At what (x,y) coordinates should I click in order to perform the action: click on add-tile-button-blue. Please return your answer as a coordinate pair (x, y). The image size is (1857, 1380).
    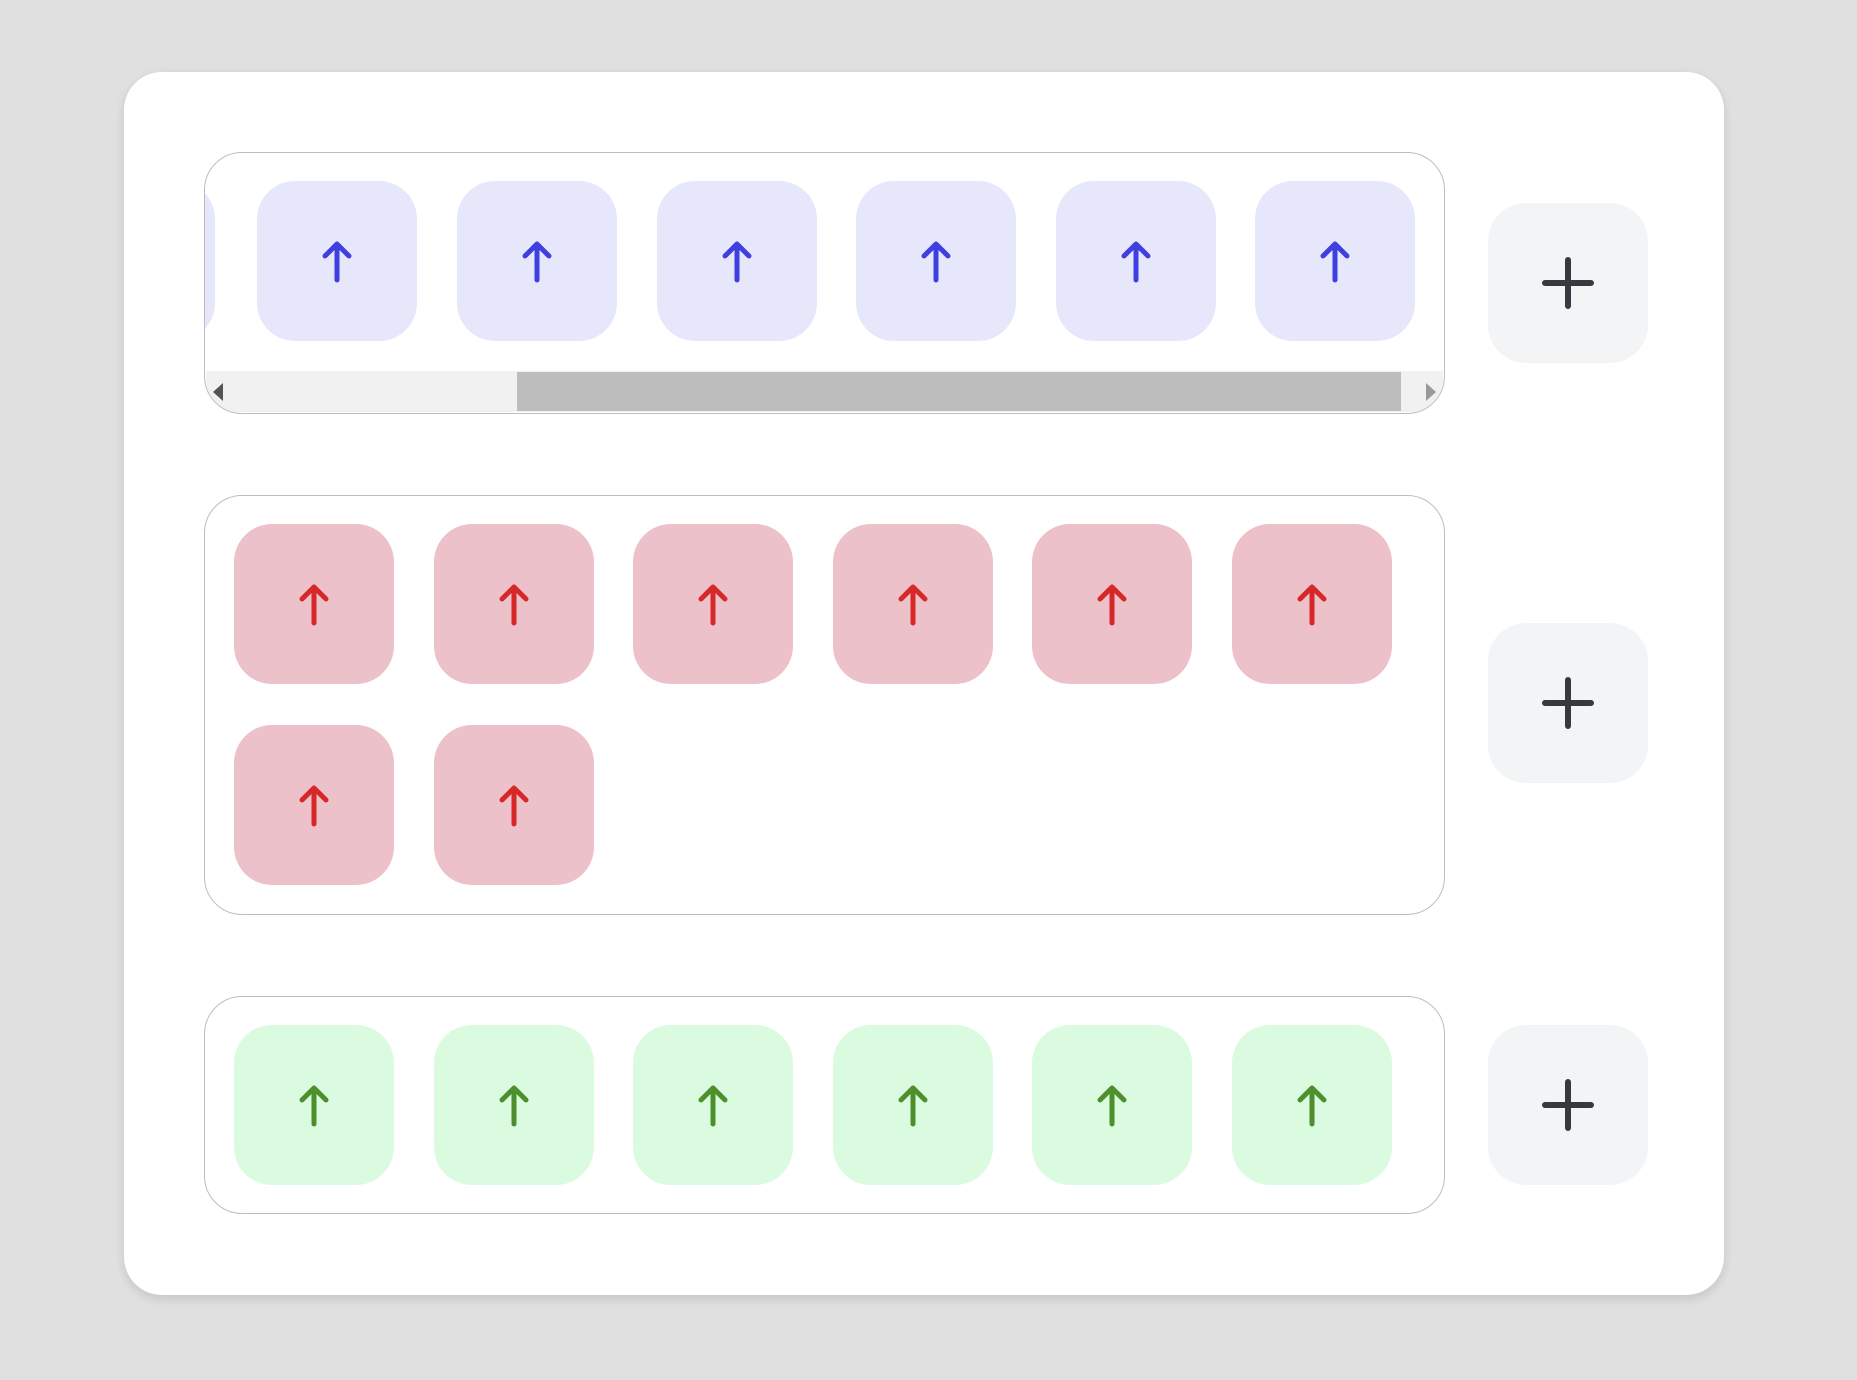
    Looking at the image, I should click on (1568, 283).